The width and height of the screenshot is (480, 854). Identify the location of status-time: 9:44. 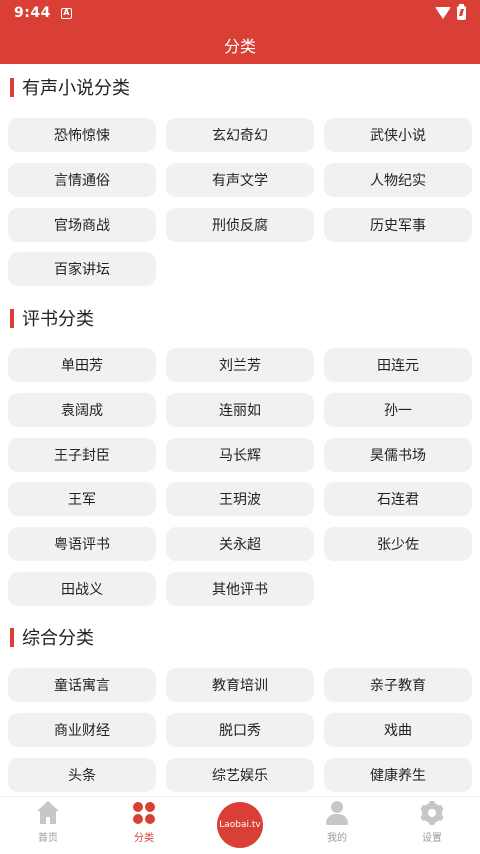
(32, 13).